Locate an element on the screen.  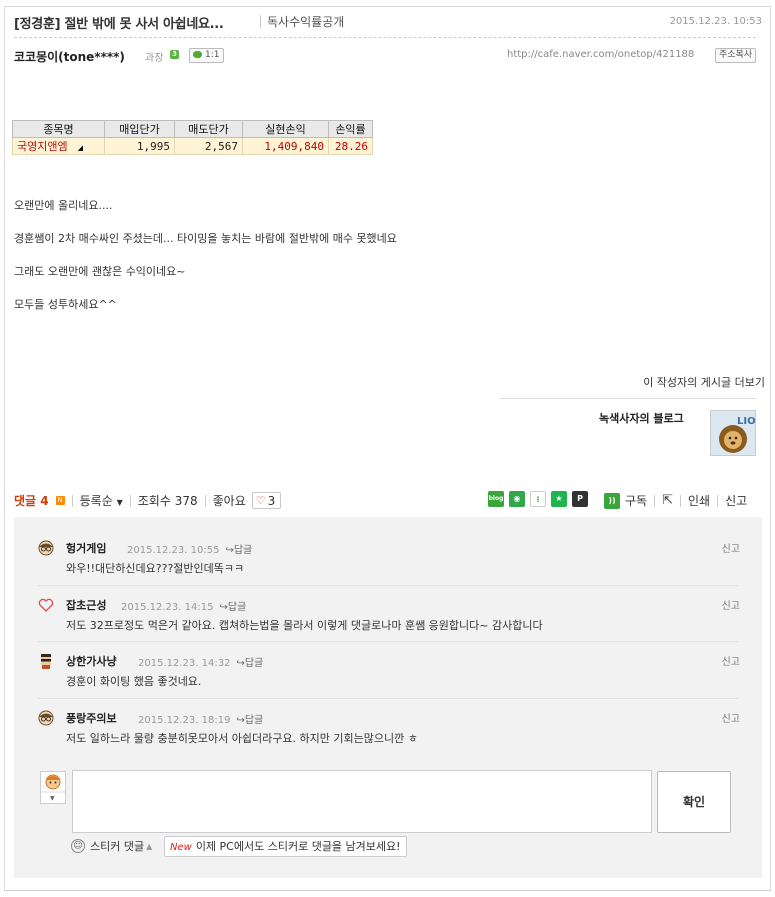
sticker-comment-toggle: ☺ 스티커 댓글 ▲ is located at coordinates (111, 846).